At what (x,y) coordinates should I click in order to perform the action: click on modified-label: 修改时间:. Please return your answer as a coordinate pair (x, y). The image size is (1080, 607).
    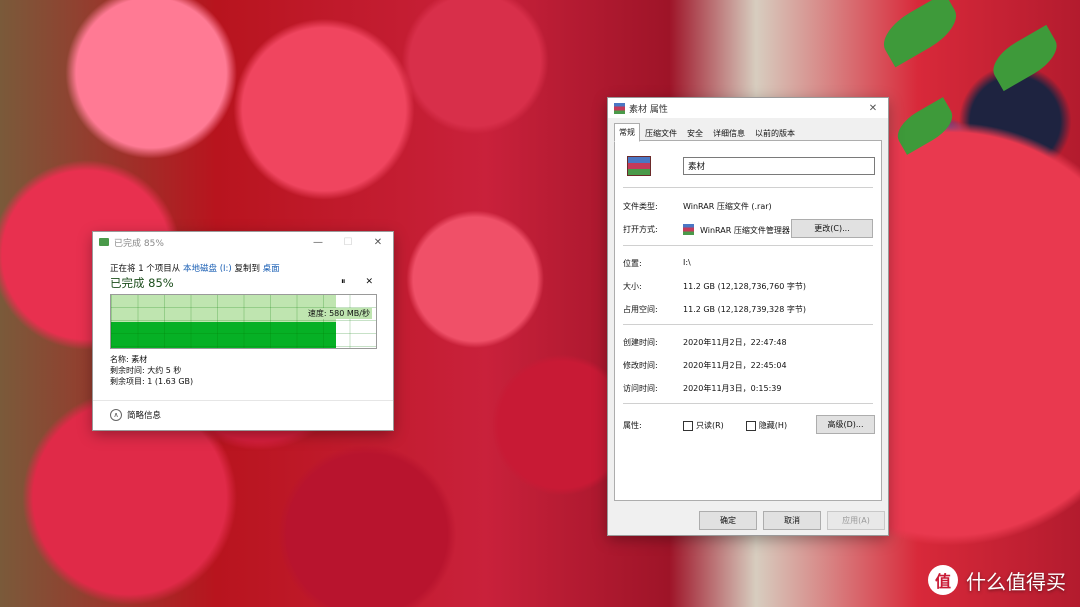
    Looking at the image, I should click on (640, 365).